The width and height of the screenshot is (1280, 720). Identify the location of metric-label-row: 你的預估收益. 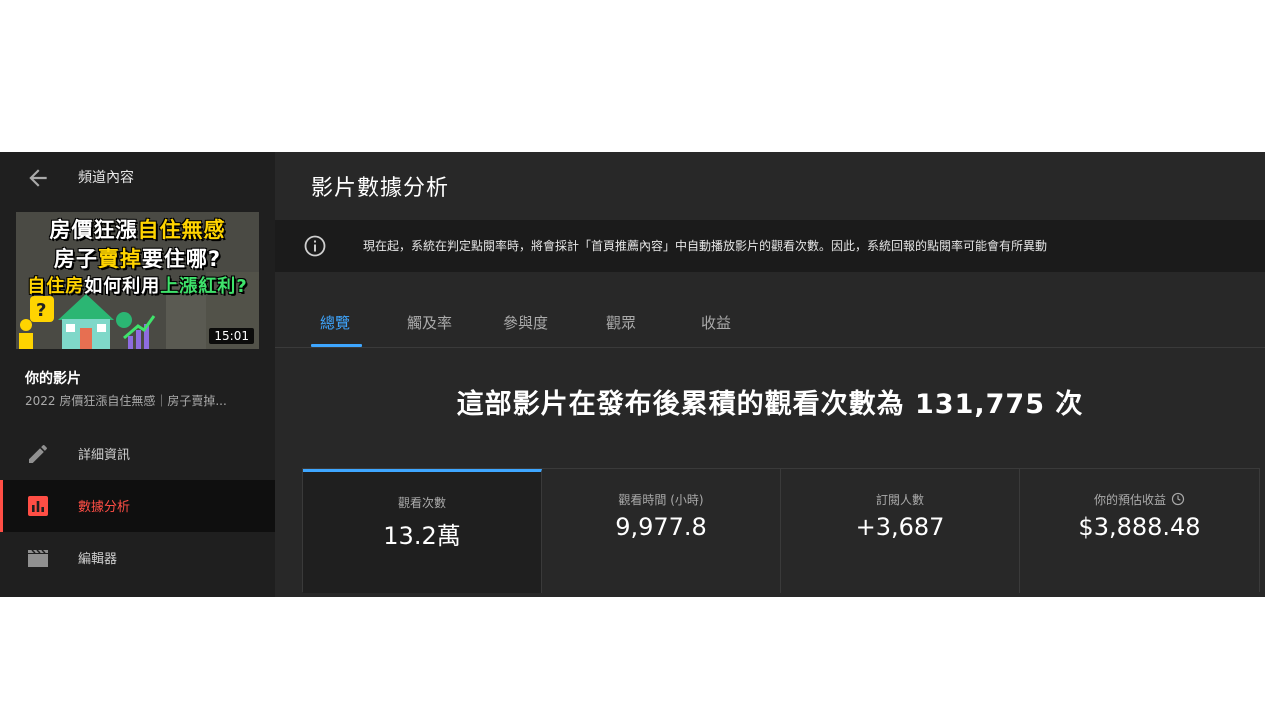
(1139, 499).